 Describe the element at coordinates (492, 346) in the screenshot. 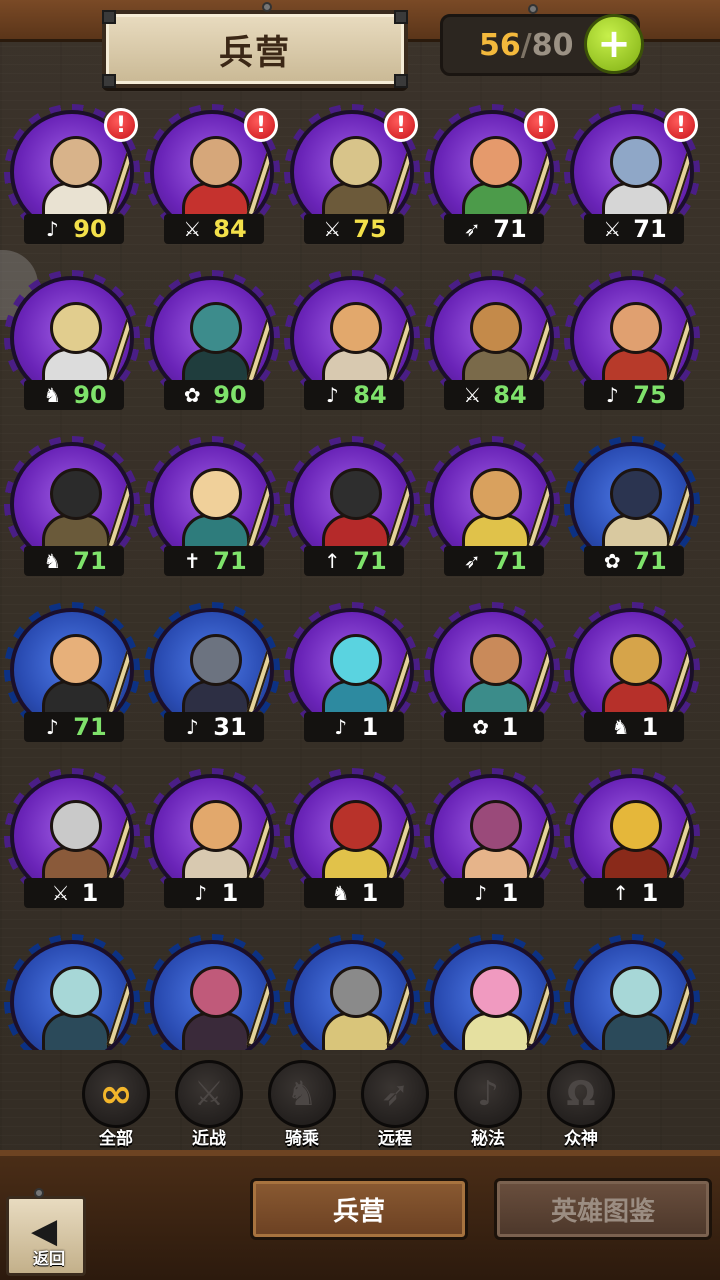

I see `unit-card-dwarf-gold-warrior: ⚔ 84` at that location.